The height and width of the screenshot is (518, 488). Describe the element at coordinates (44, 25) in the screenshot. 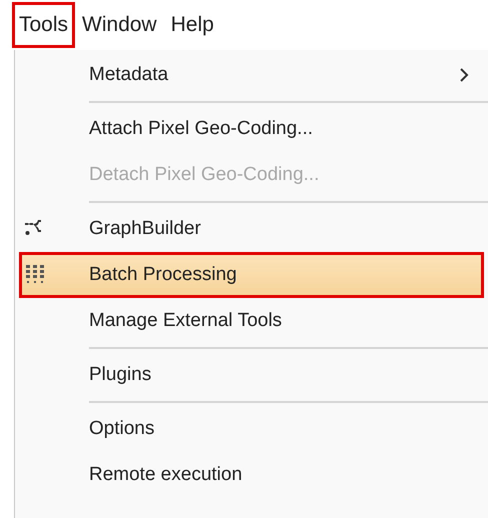

I see `menu-item: Tools` at that location.